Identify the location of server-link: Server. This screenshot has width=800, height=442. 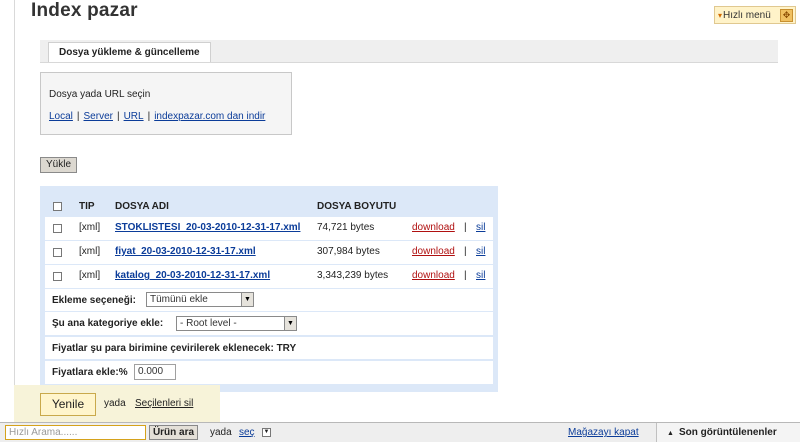
(98, 116).